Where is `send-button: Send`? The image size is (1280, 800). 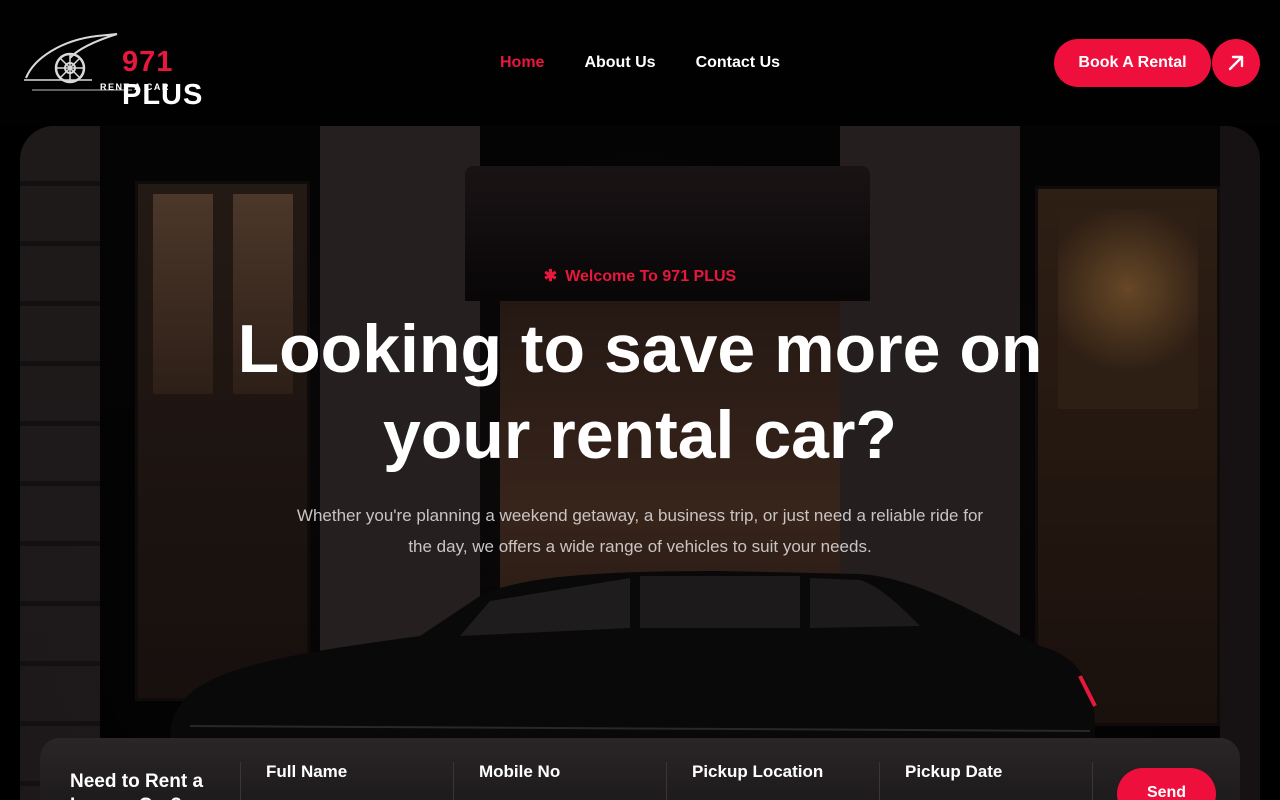
send-button: Send is located at coordinates (1166, 784).